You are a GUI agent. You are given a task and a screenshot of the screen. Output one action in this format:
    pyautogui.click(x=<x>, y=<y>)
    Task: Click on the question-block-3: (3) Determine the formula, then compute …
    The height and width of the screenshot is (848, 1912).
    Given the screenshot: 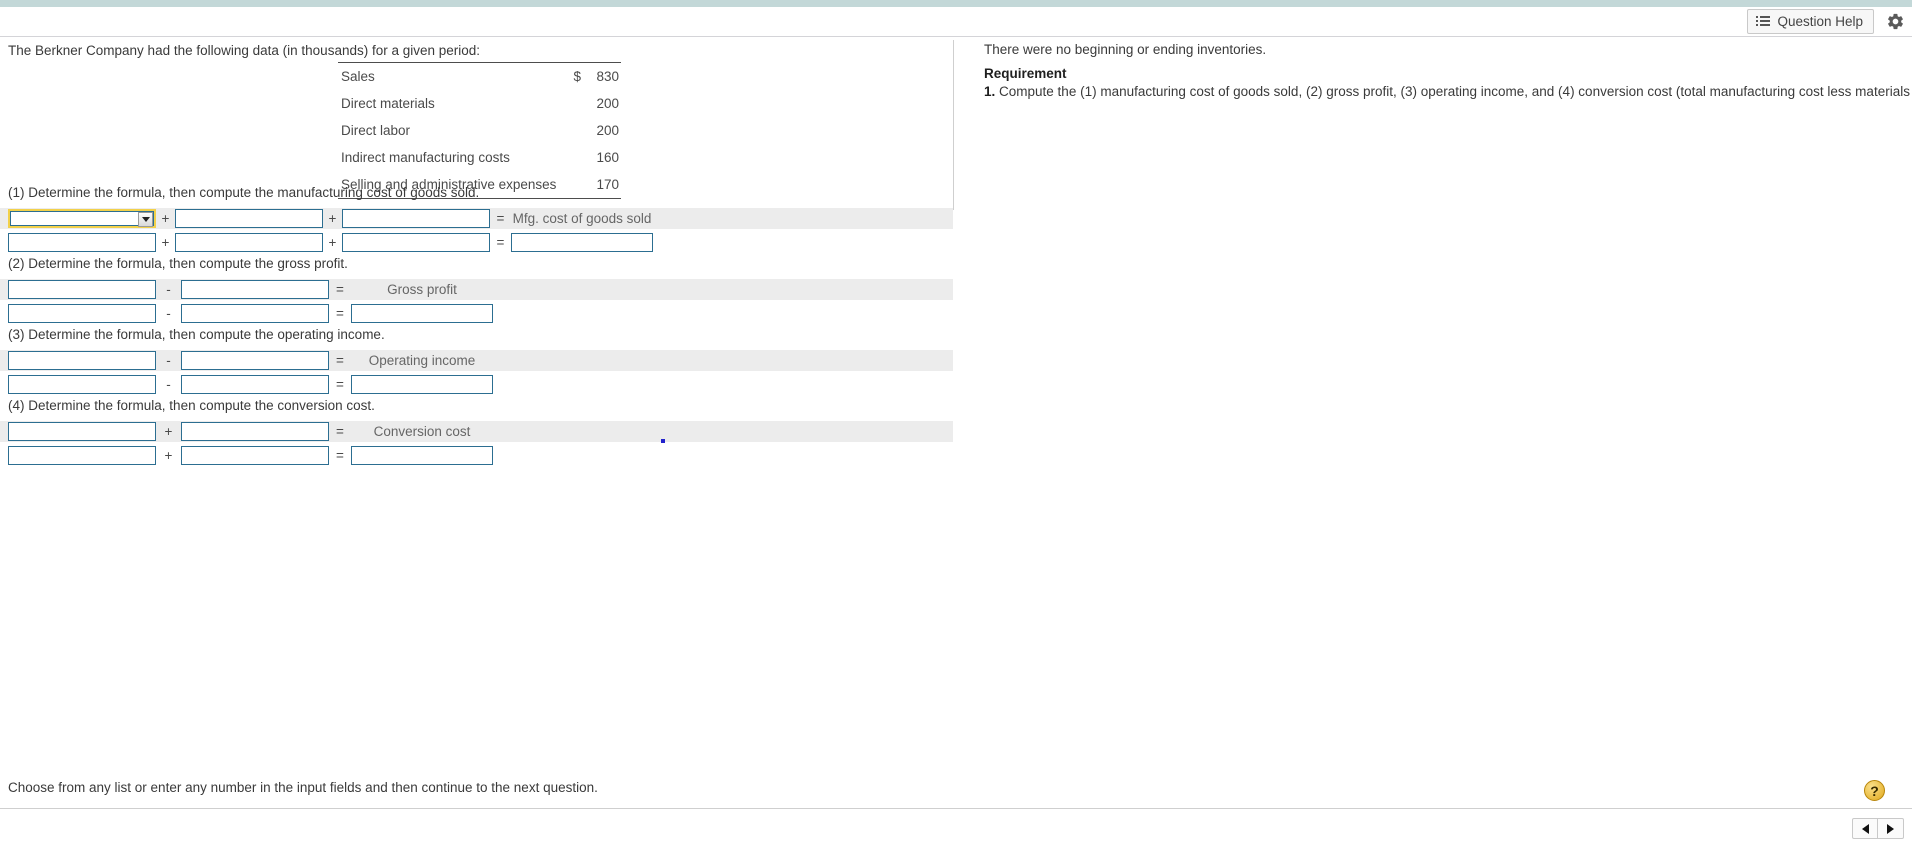 What is the action you would take?
    pyautogui.click(x=476, y=361)
    